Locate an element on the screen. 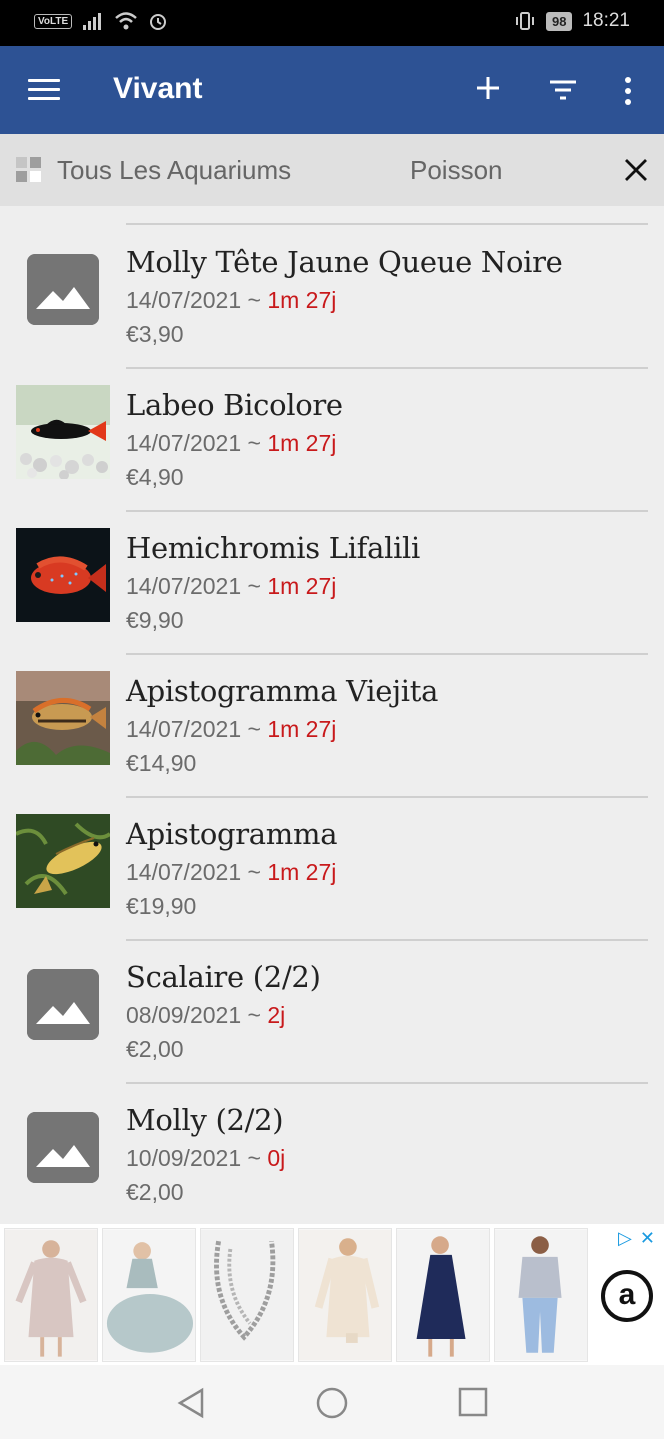 The width and height of the screenshot is (664, 1439). item-name: Apistogramma Viejita is located at coordinates (282, 691).